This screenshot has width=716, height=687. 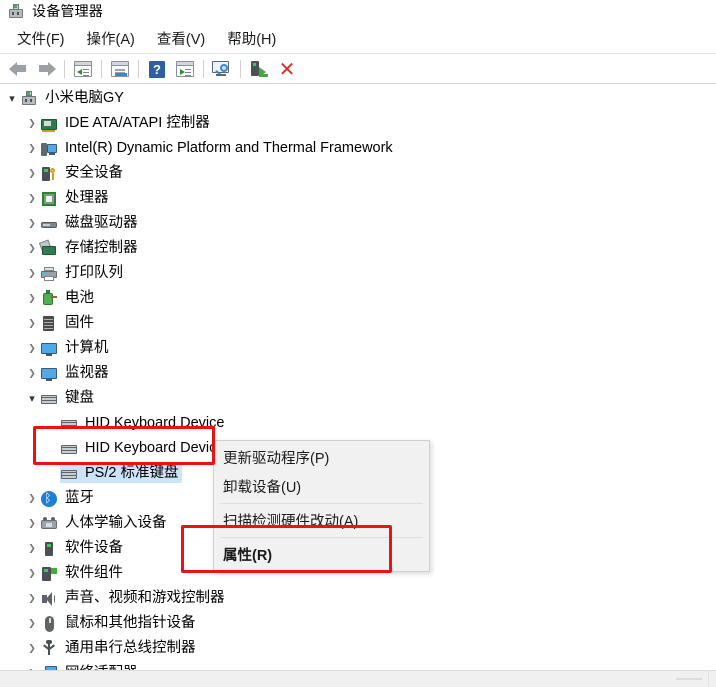 I want to click on tree-item-content: IDE ATA/ATAPI 控制器, so click(x=127, y=124).